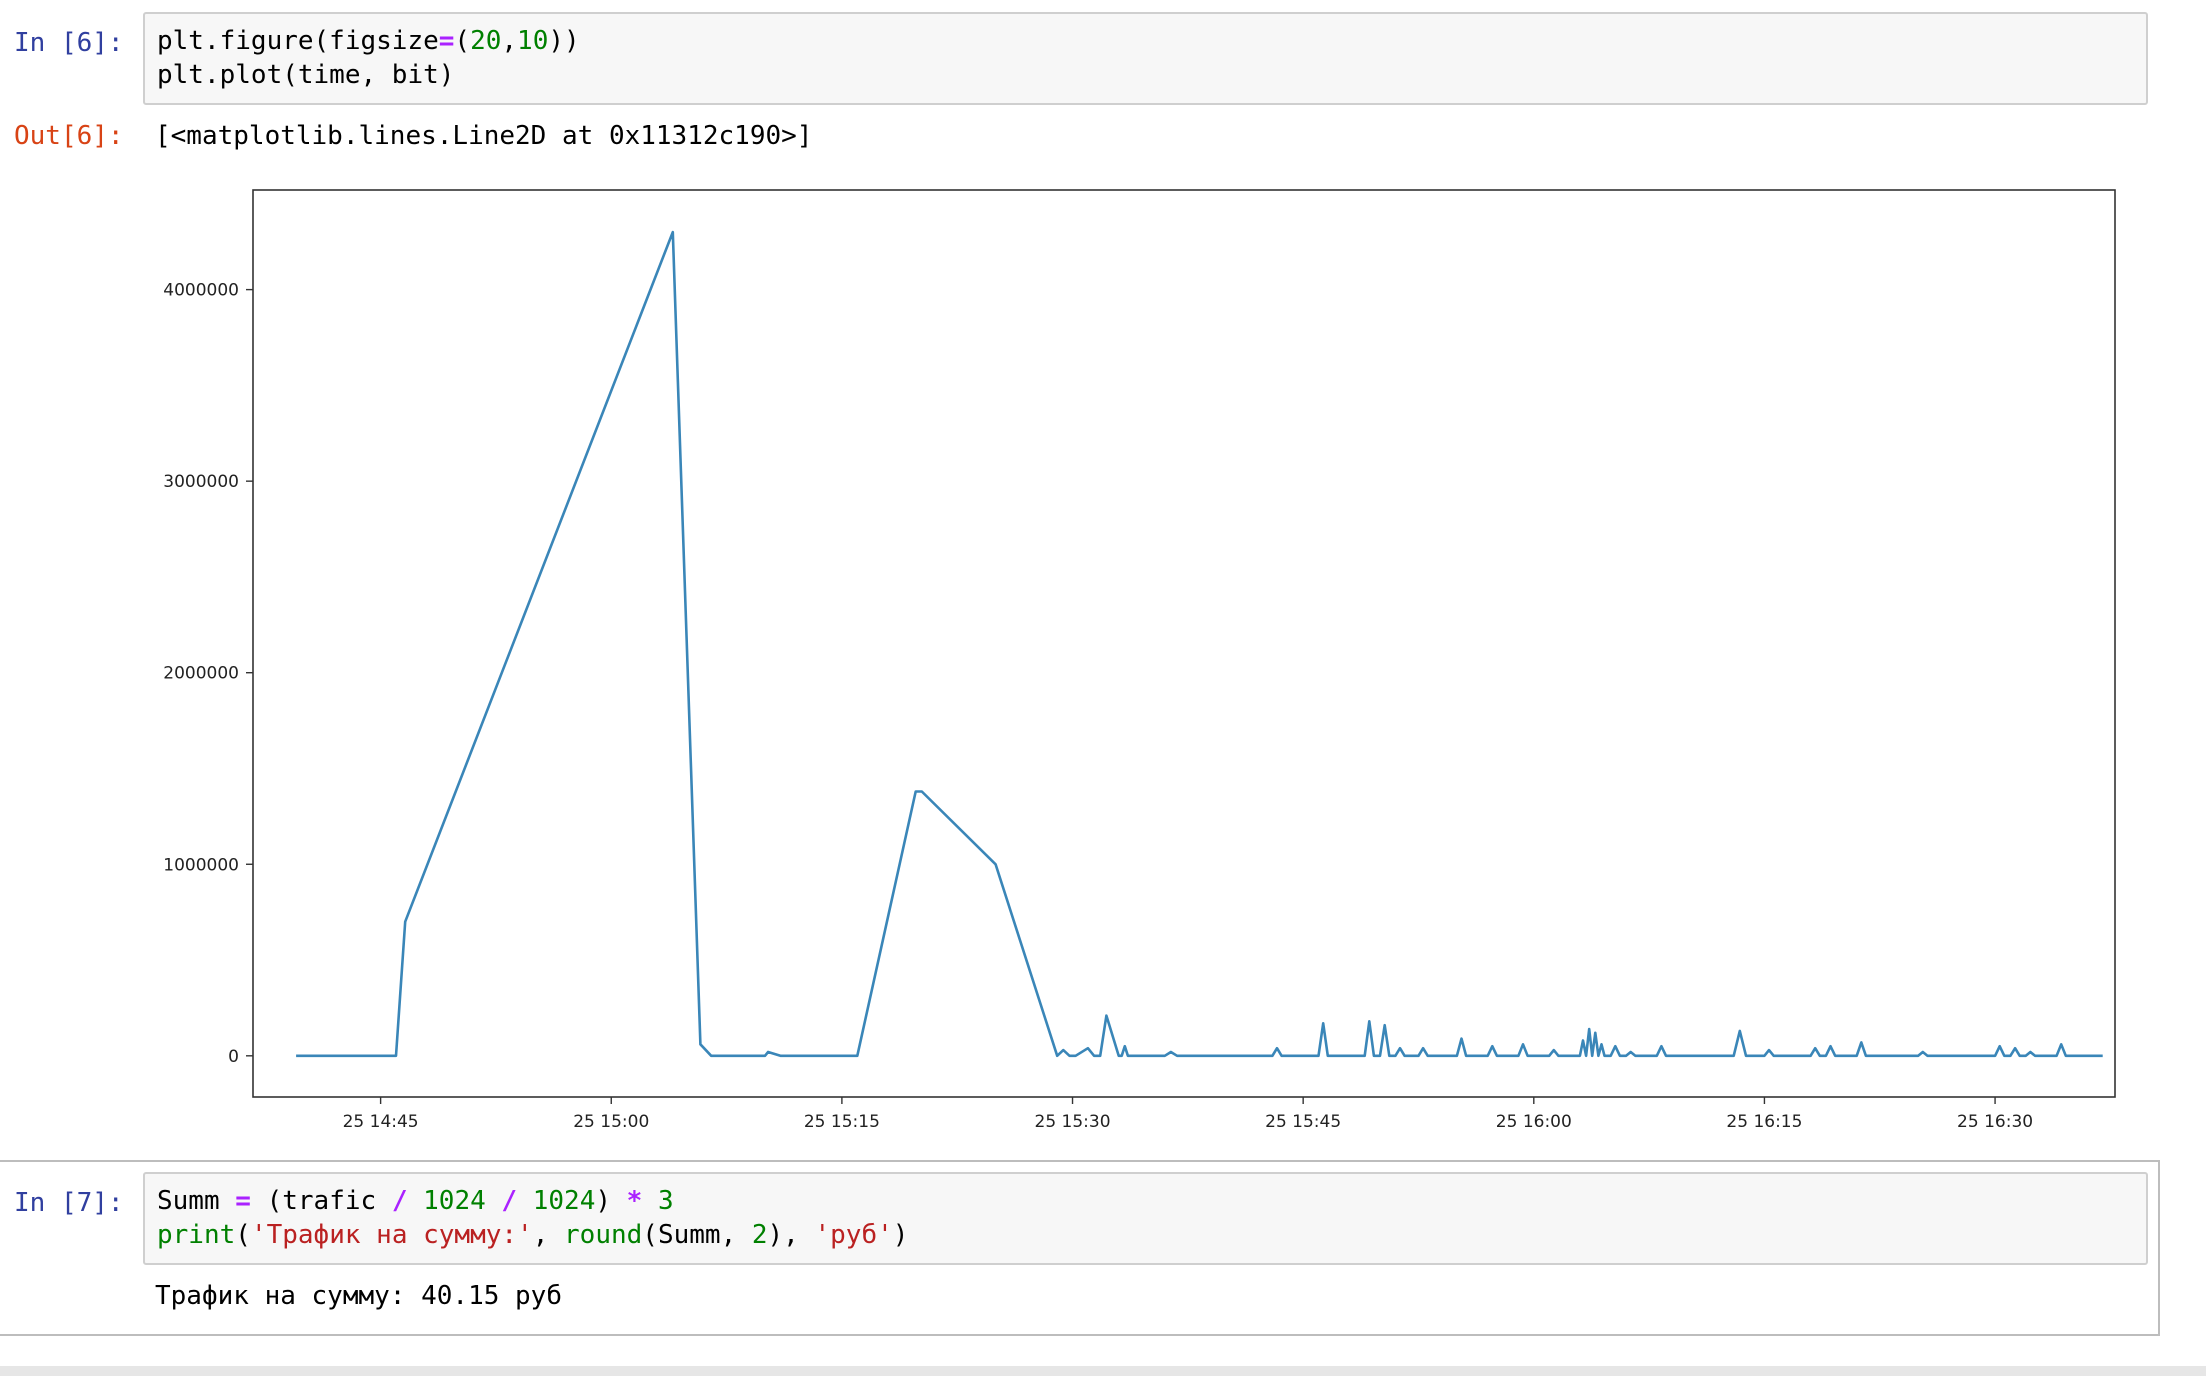  Describe the element at coordinates (611, 1122) in the screenshot. I see `x-tick-label: 25 15:00` at that location.